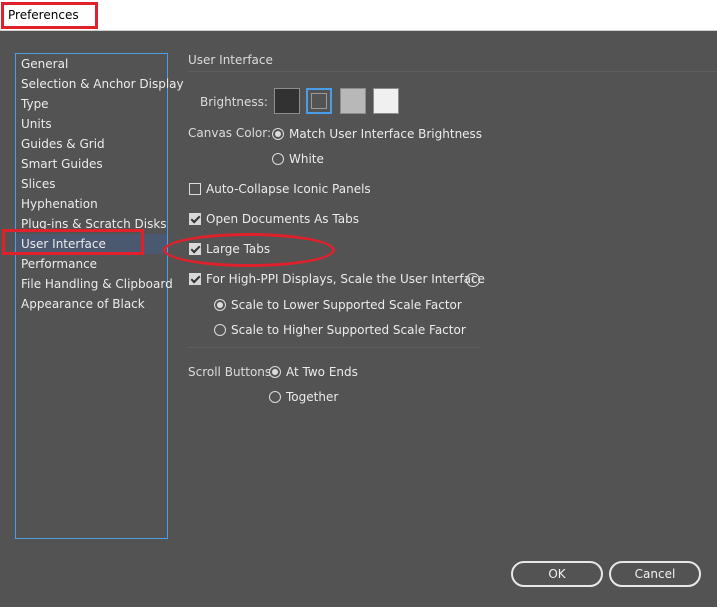  What do you see at coordinates (312, 397) in the screenshot?
I see `scroll-buttons-together-label: Together` at bounding box center [312, 397].